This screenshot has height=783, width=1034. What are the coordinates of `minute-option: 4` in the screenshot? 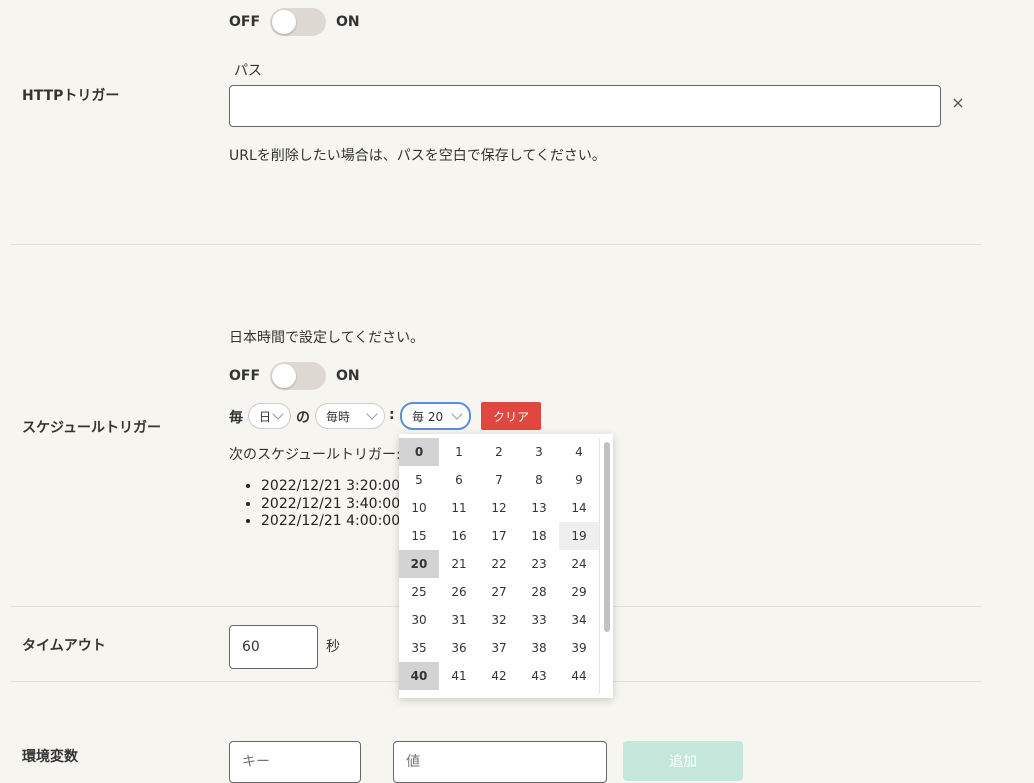 It's located at (579, 452).